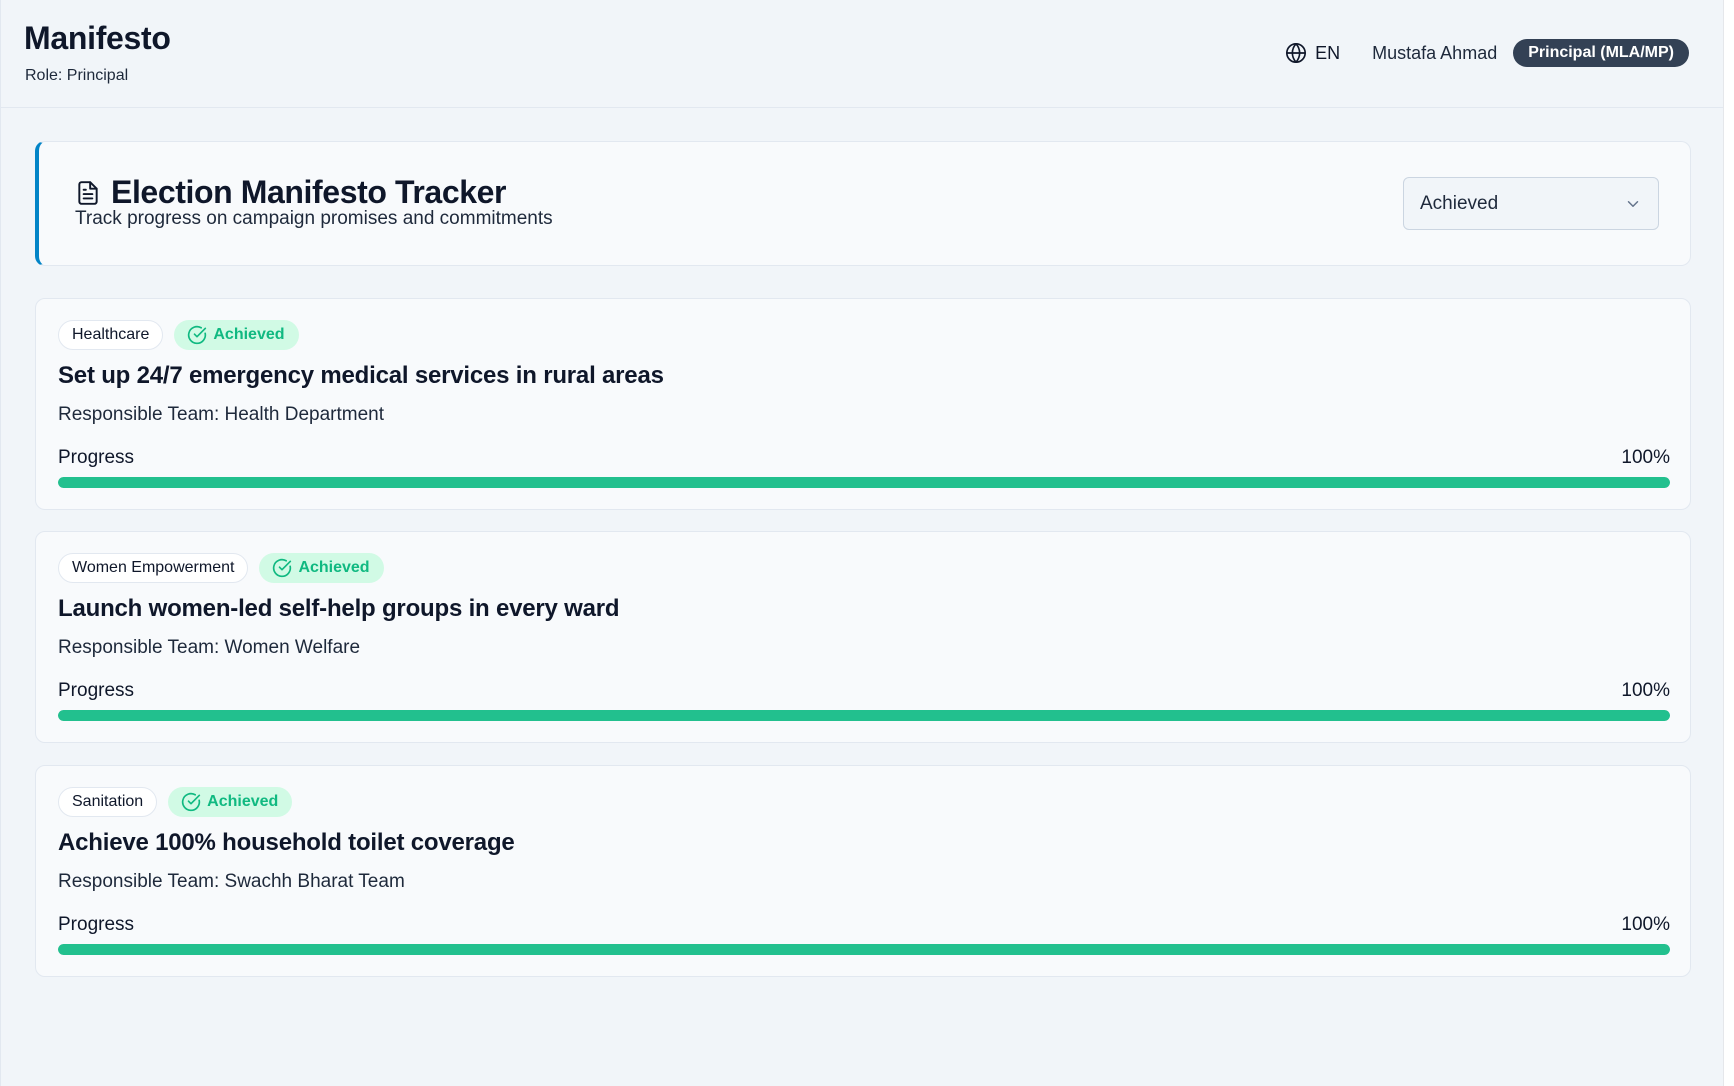 The height and width of the screenshot is (1086, 1734). What do you see at coordinates (1633, 204) in the screenshot?
I see `chevron-down-icon` at bounding box center [1633, 204].